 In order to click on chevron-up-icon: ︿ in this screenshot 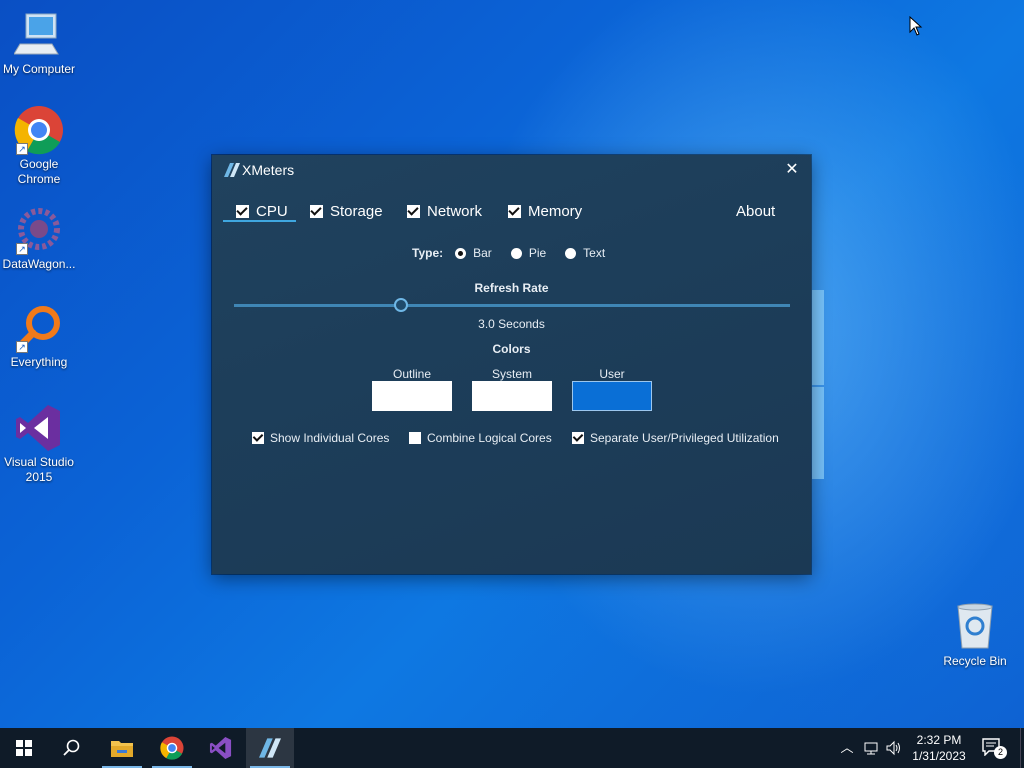, I will do `click(847, 748)`.